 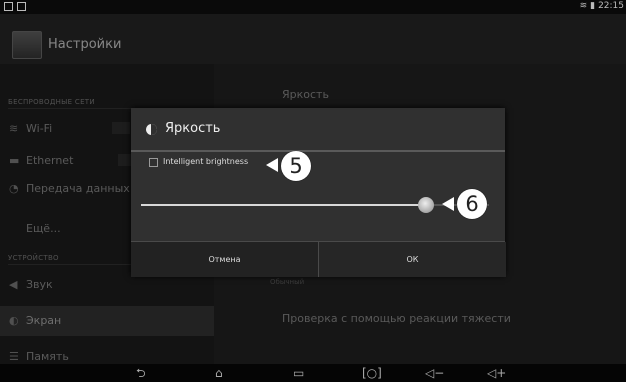 What do you see at coordinates (141, 373) in the screenshot?
I see `back-icon: ⮌` at bounding box center [141, 373].